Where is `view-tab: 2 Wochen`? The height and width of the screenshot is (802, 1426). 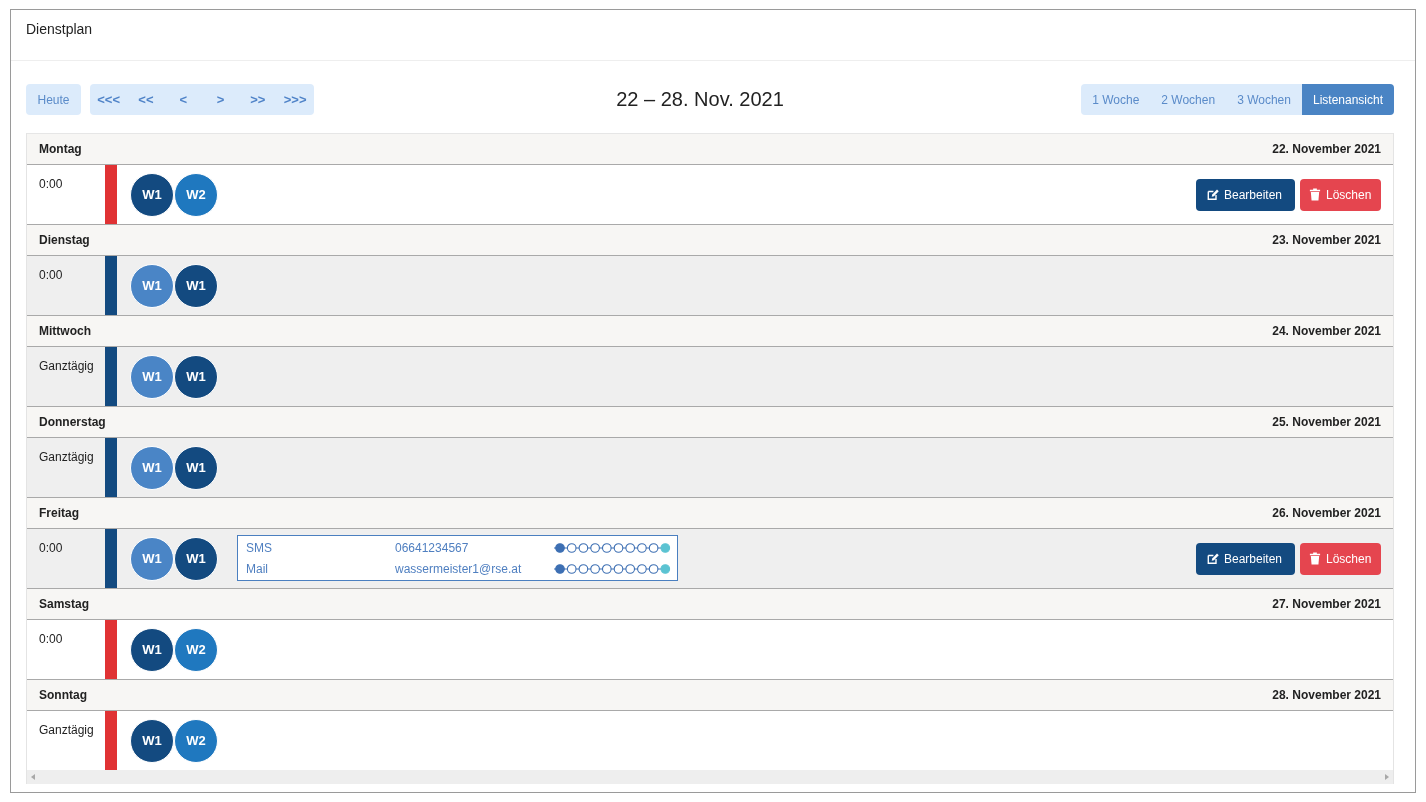 view-tab: 2 Wochen is located at coordinates (1188, 99).